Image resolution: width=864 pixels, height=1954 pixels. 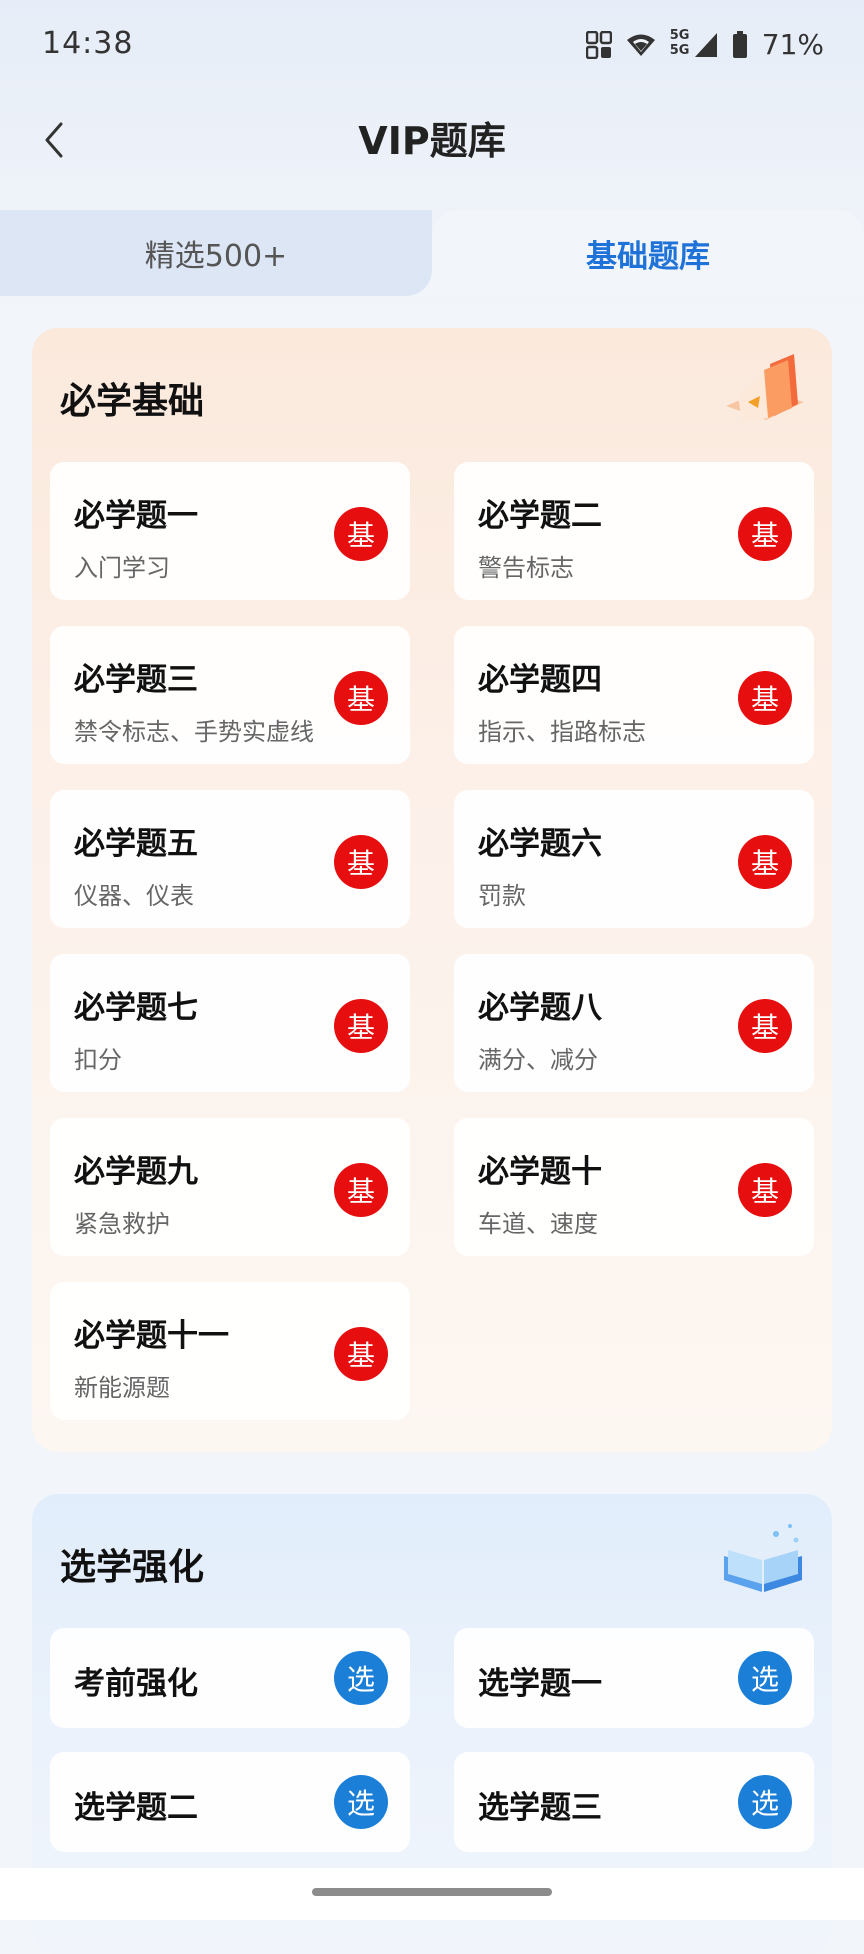 What do you see at coordinates (132, 401) in the screenshot?
I see `section-title-basic: 必学基础` at bounding box center [132, 401].